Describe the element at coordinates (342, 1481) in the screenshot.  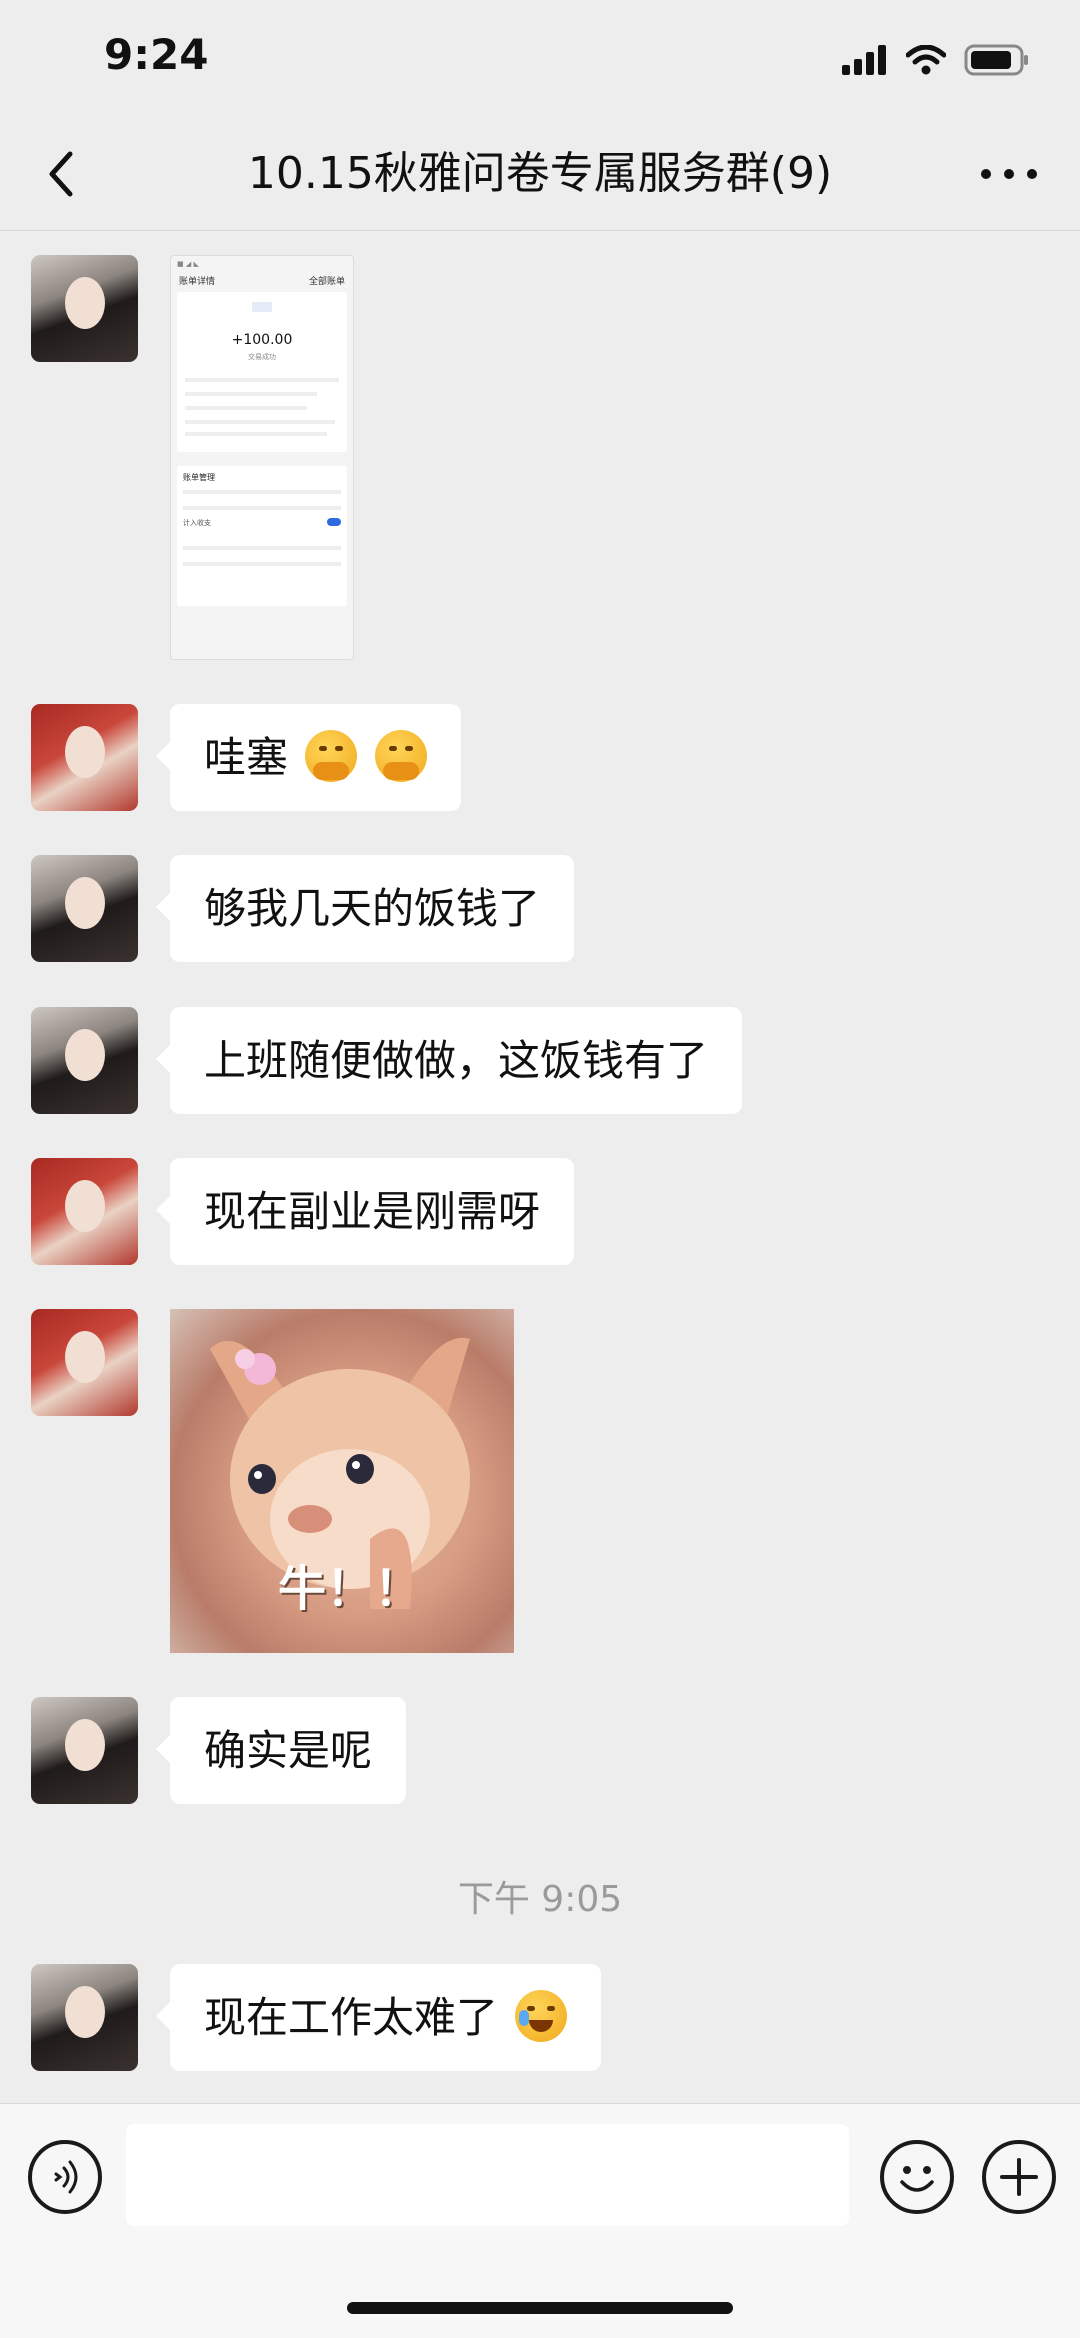
I see `sticker-image: 牛！！` at that location.